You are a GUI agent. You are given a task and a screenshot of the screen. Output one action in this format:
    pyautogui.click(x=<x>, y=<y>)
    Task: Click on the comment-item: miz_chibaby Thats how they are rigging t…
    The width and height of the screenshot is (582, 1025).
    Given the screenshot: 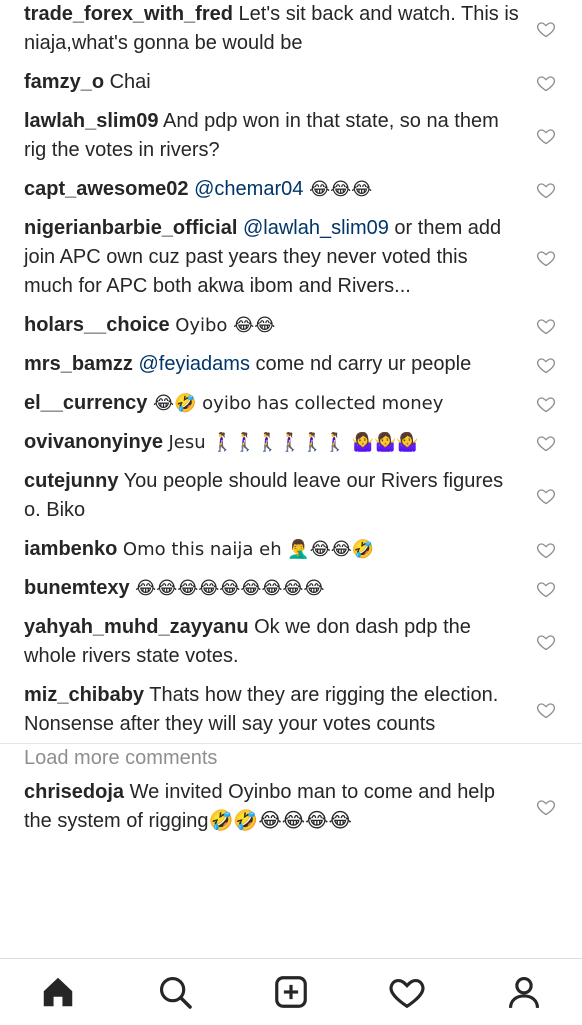 What is the action you would take?
    pyautogui.click(x=291, y=710)
    